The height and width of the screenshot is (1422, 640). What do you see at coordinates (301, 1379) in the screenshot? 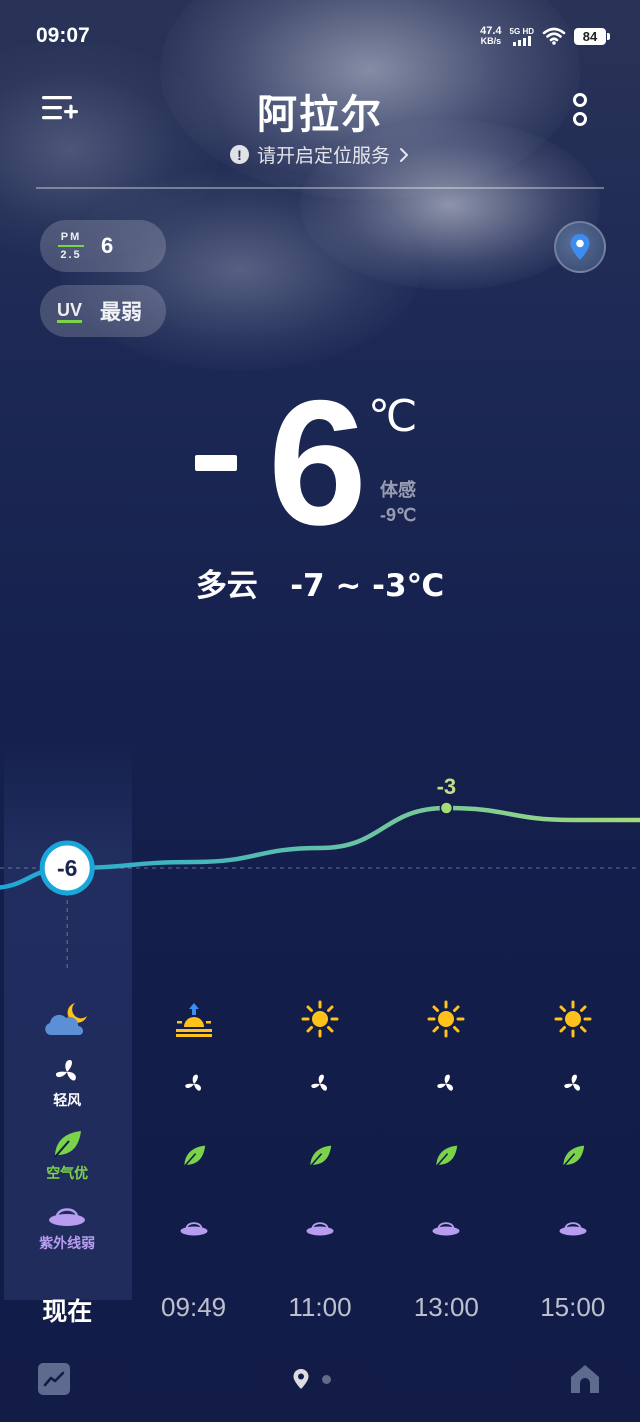
I see `location-pin-icon` at bounding box center [301, 1379].